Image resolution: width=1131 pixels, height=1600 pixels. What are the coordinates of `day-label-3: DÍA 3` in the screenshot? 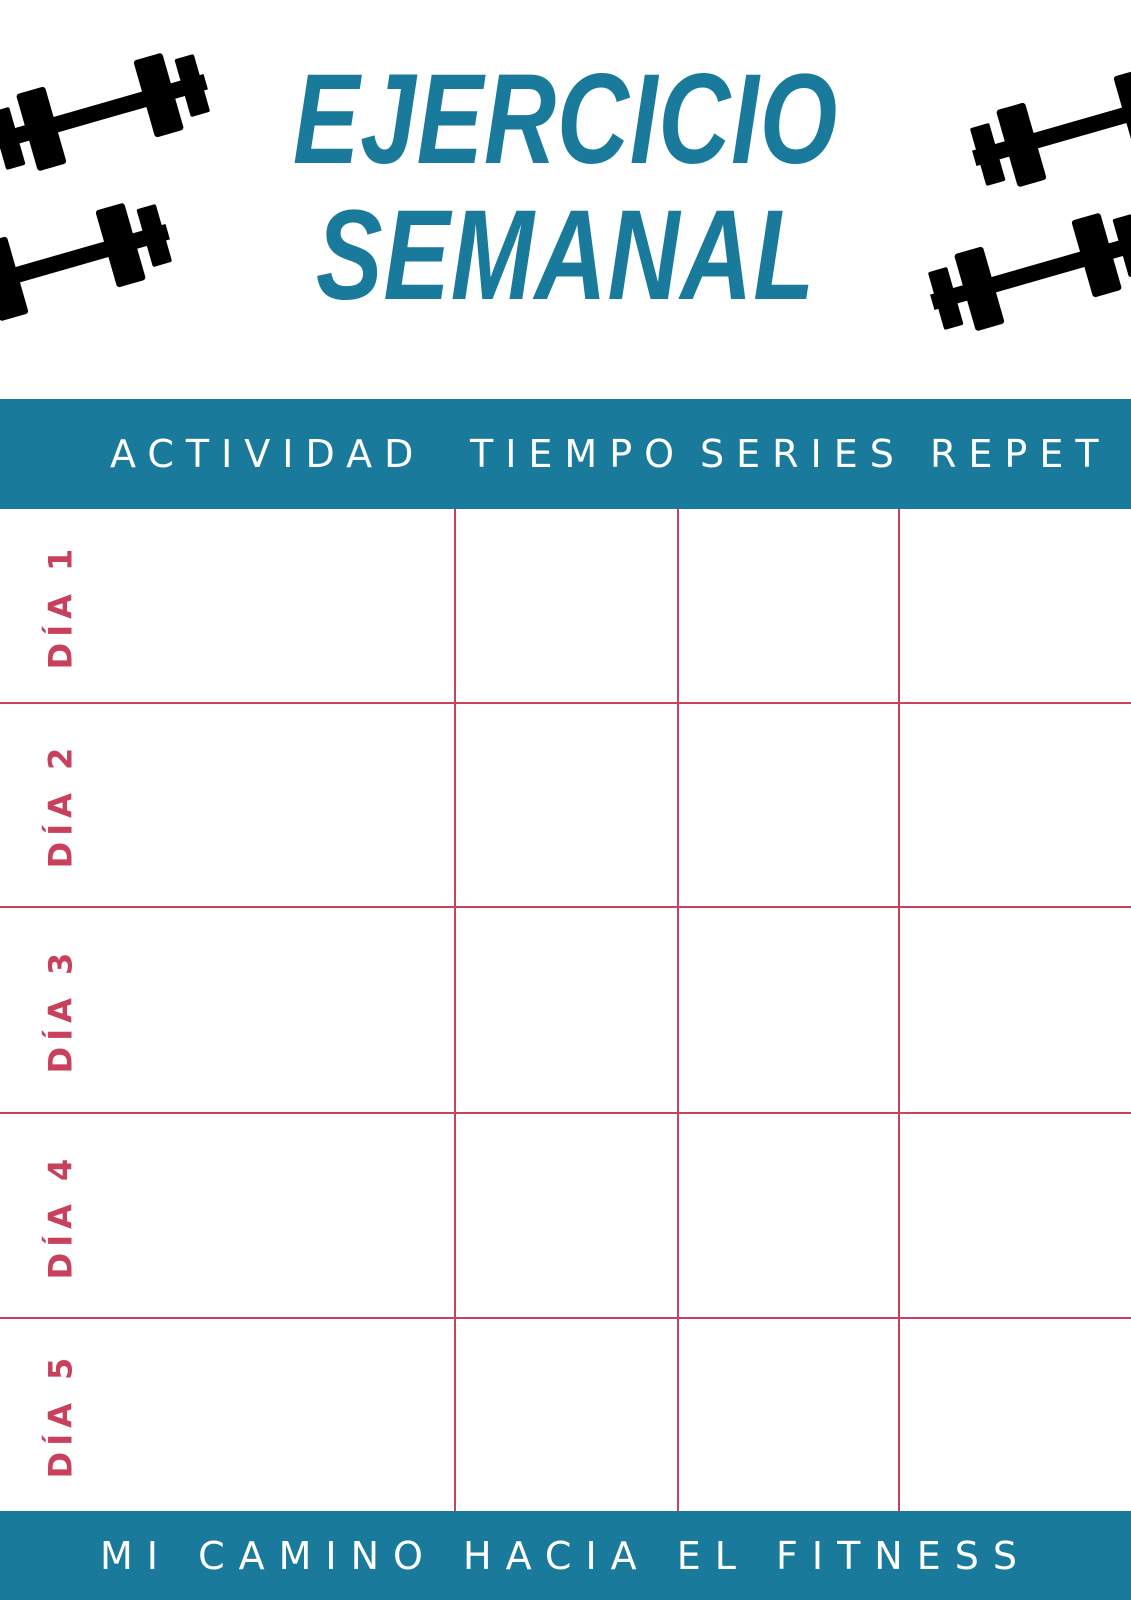 It's located at (60, 1010).